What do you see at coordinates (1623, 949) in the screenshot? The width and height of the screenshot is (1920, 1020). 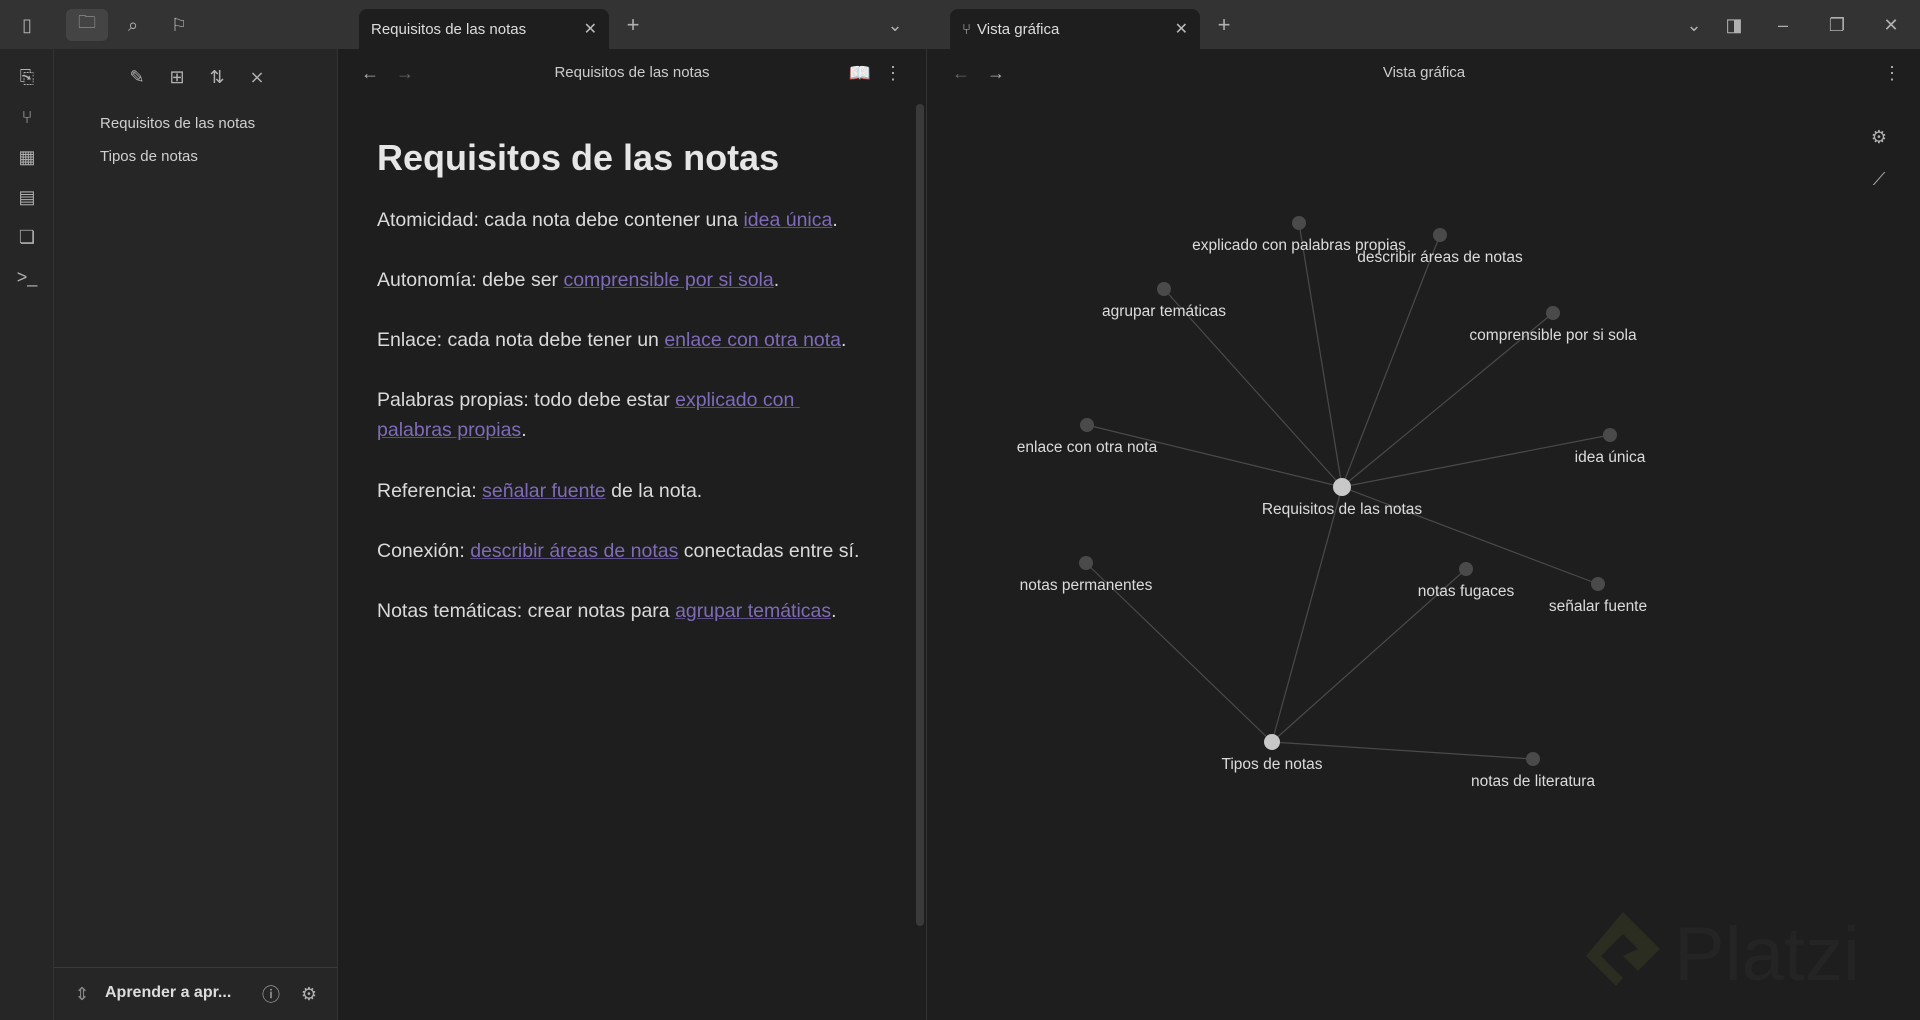 I see `platzi-logo-icon` at bounding box center [1623, 949].